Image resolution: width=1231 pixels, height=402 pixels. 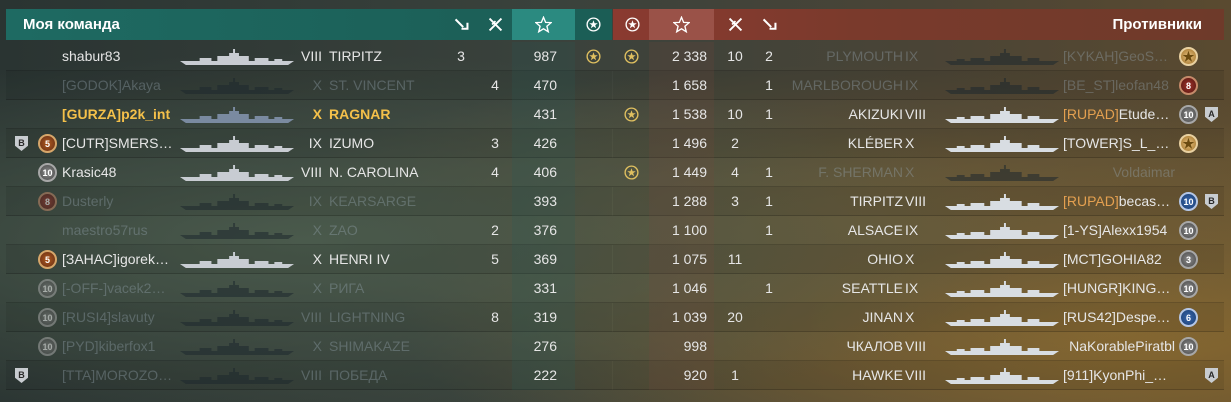 What do you see at coordinates (593, 24) in the screenshot?
I see `achievements-column-header` at bounding box center [593, 24].